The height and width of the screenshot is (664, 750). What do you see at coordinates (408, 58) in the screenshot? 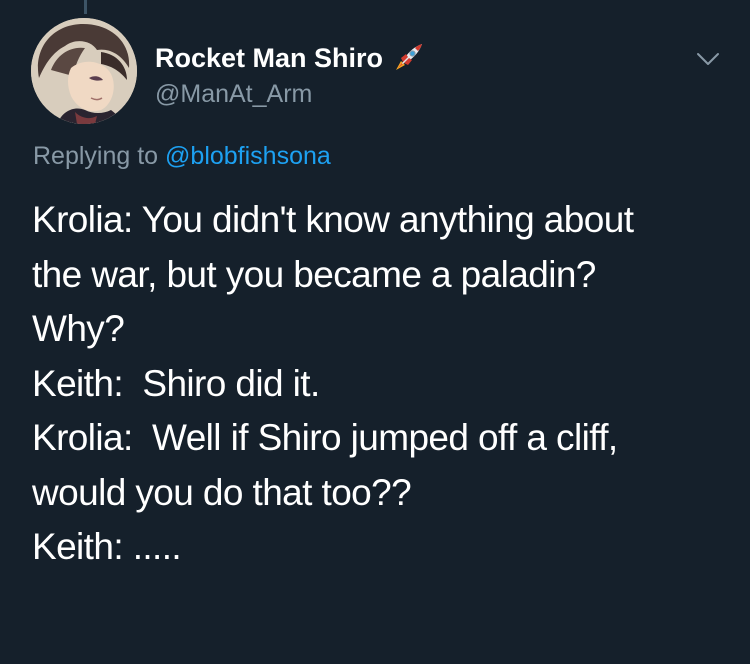
I see `rocket-icon` at bounding box center [408, 58].